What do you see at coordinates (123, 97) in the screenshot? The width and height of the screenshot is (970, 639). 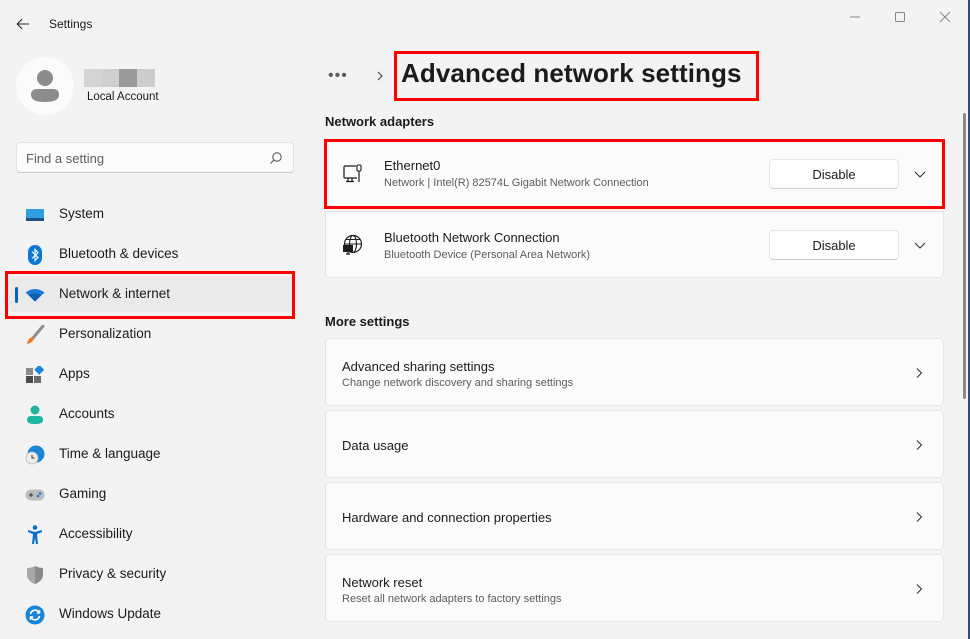 I see `account-type: Local Account` at bounding box center [123, 97].